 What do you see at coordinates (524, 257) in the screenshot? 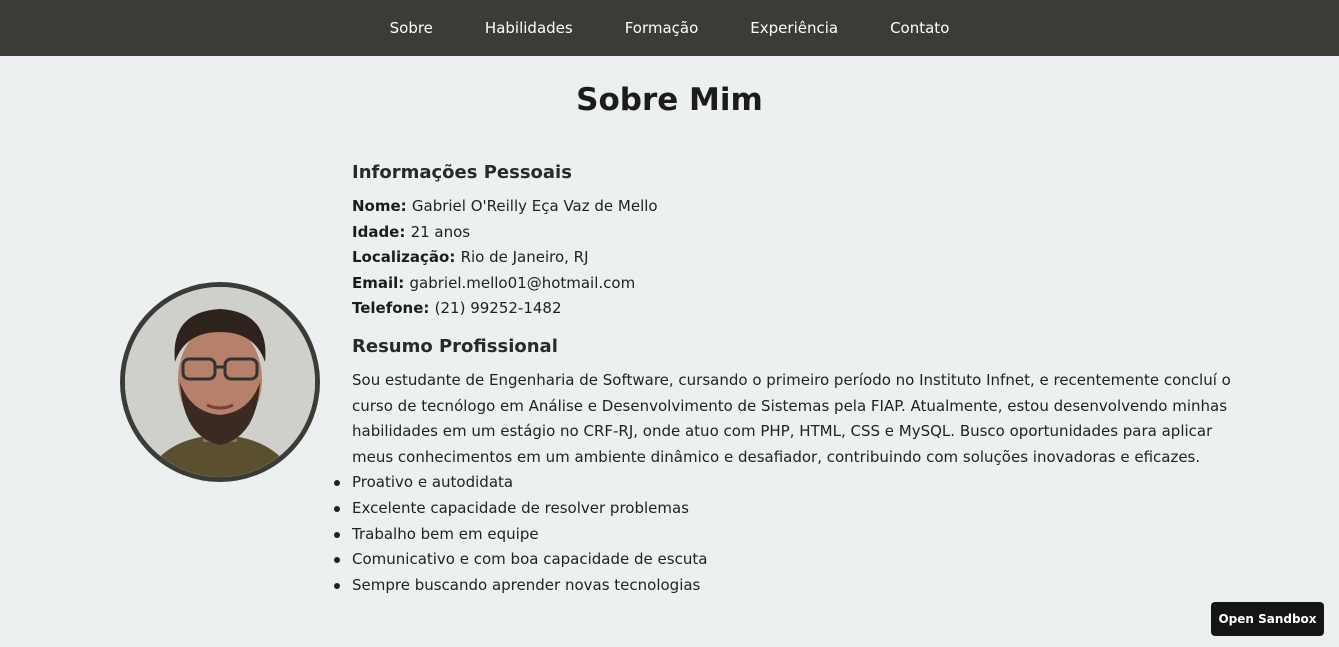
I see `info-value: Rio de Janeiro, RJ` at bounding box center [524, 257].